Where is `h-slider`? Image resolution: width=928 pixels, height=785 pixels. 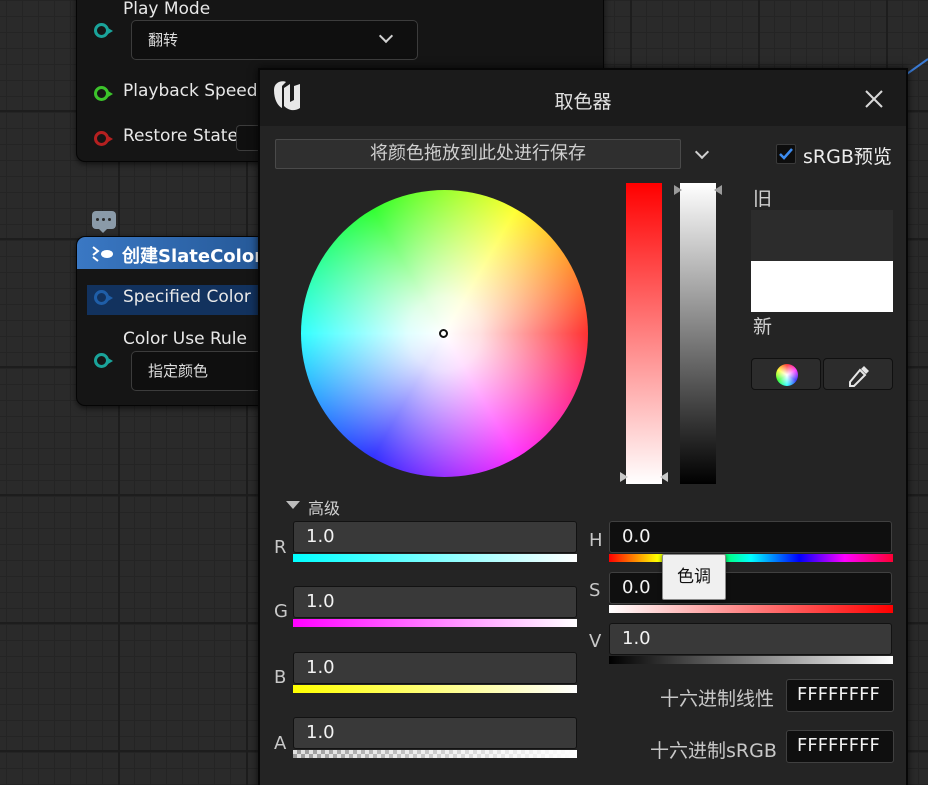
h-slider is located at coordinates (751, 558).